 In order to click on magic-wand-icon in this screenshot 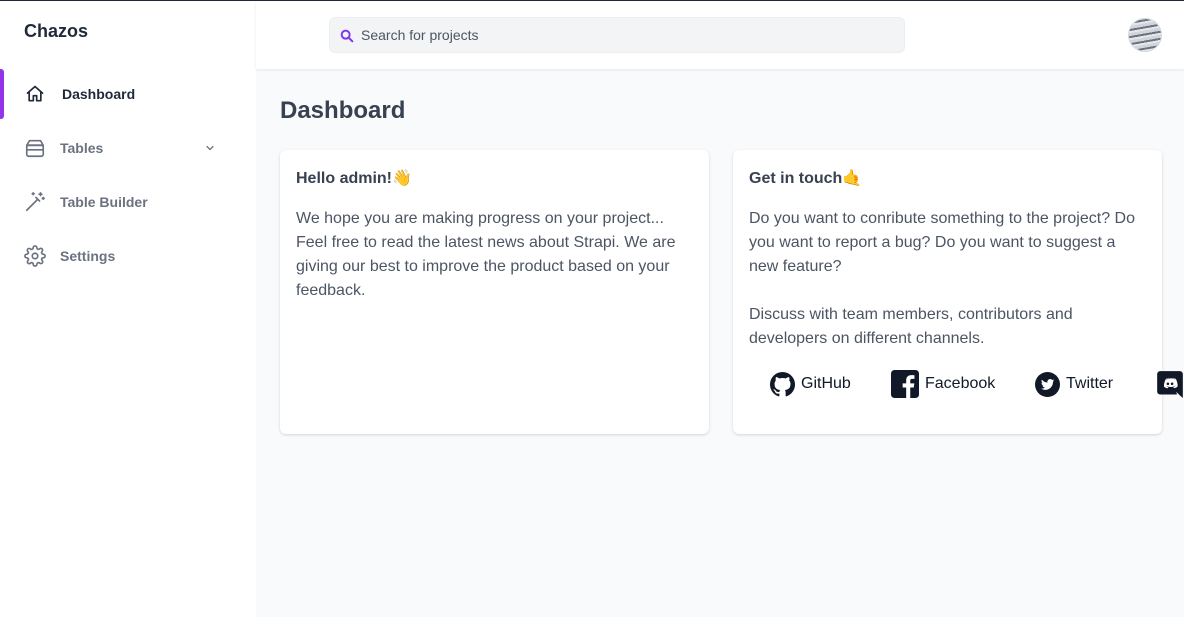, I will do `click(35, 202)`.